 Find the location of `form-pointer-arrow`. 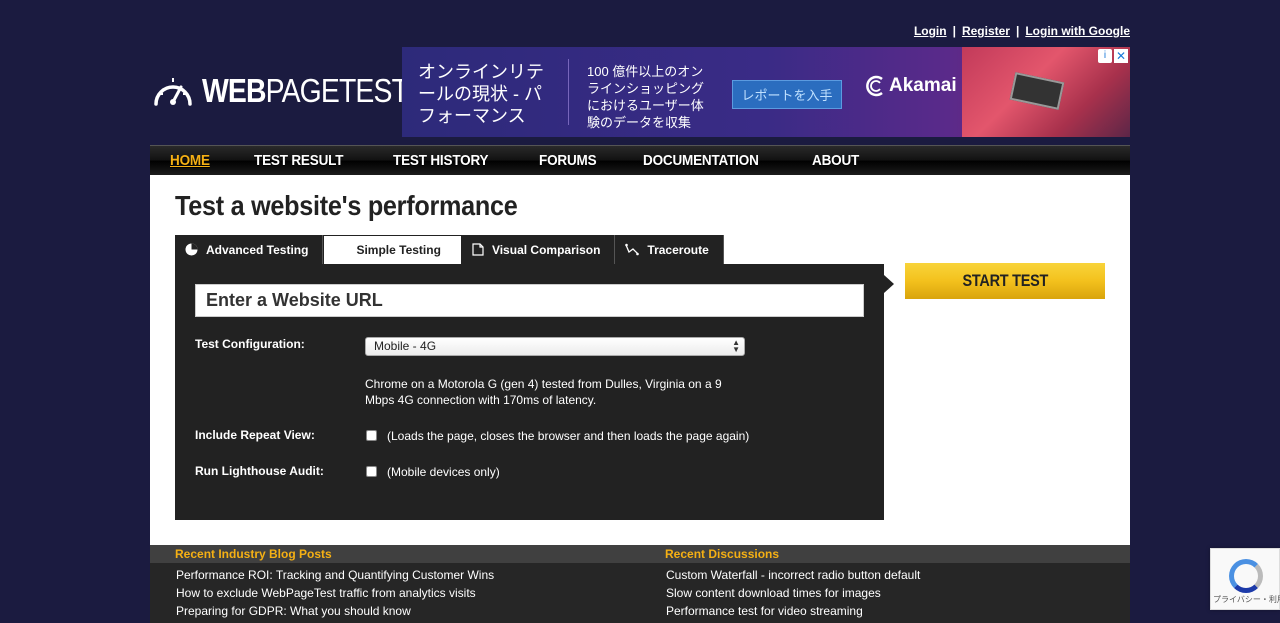

form-pointer-arrow is located at coordinates (889, 284).